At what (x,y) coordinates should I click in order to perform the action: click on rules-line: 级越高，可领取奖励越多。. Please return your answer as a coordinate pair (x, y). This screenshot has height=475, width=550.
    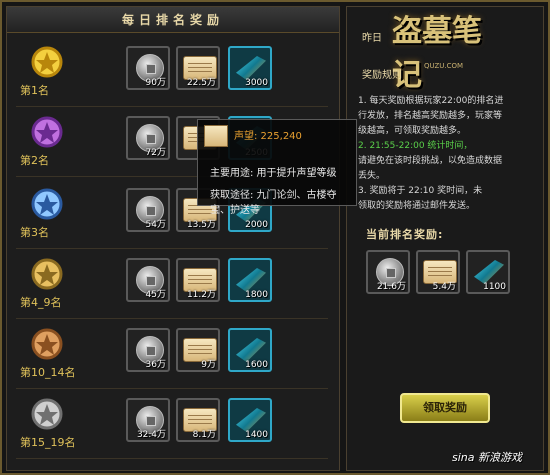
    Looking at the image, I should click on (412, 131).